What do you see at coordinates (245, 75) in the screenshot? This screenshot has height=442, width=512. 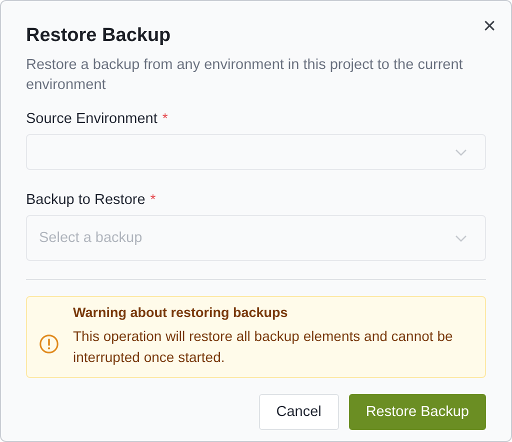 I see `dialog-description: Restore a backup from any environment in this project to the current environment` at bounding box center [245, 75].